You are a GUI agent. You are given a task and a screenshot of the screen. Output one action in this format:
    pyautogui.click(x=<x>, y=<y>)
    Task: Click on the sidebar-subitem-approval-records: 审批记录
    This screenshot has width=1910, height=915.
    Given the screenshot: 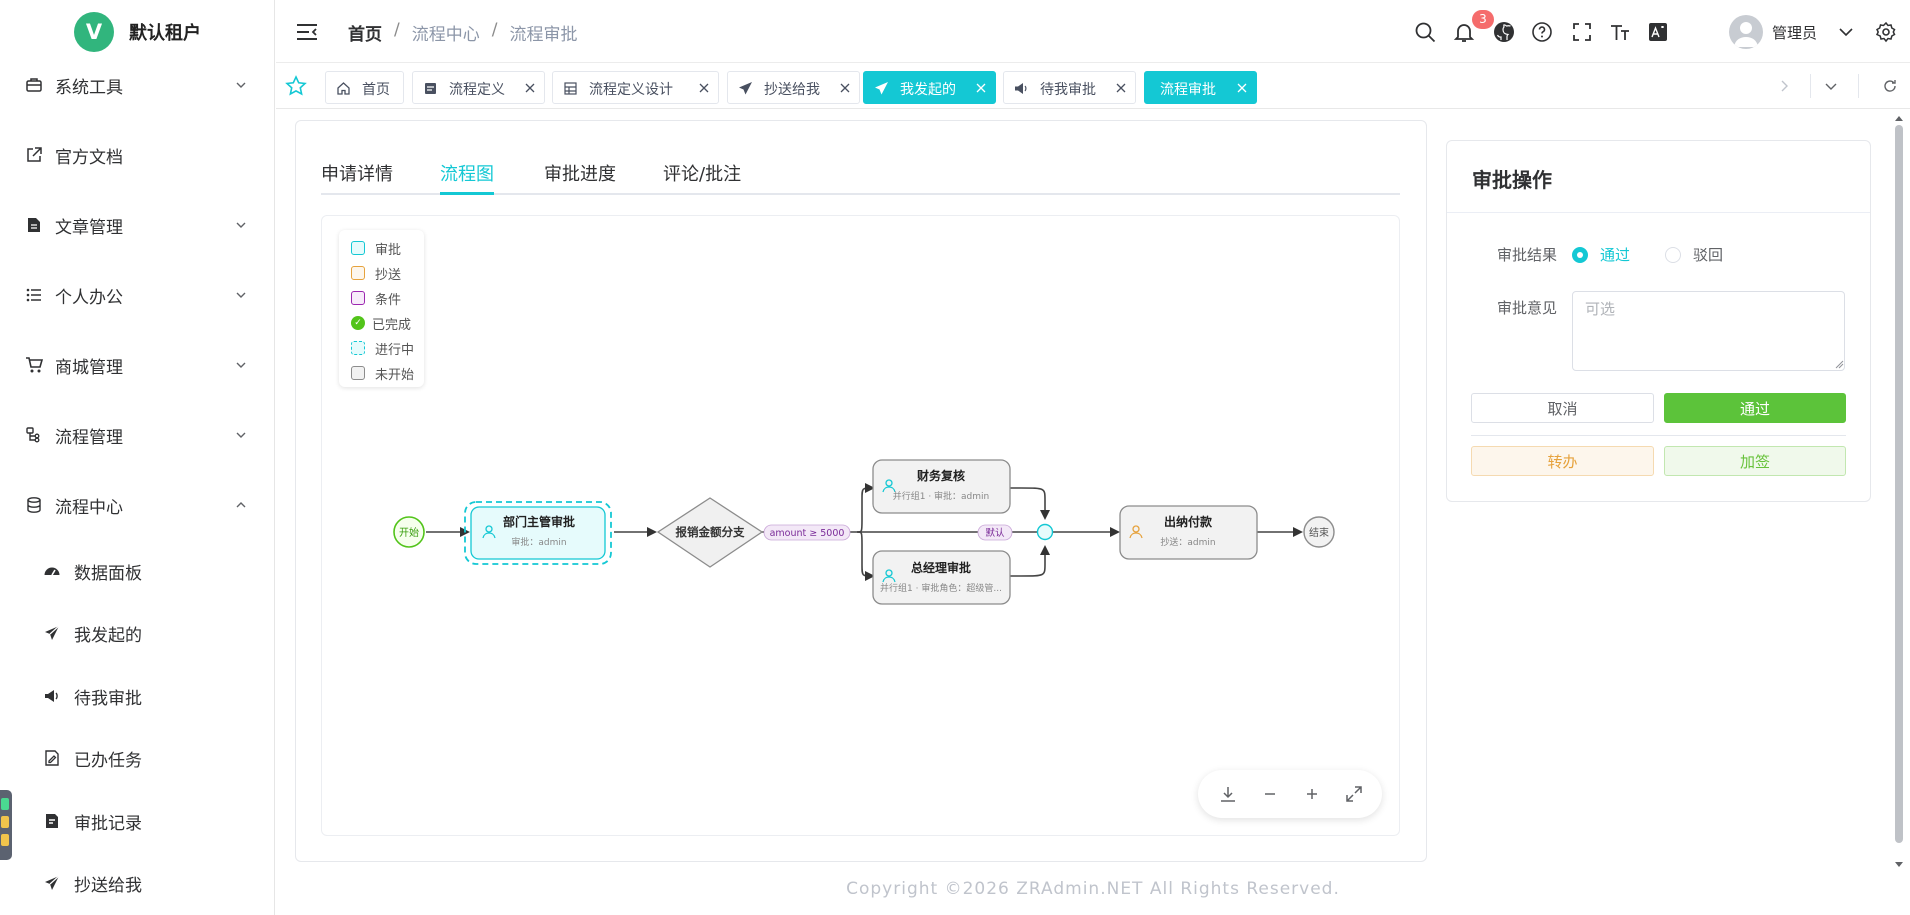 What is the action you would take?
    pyautogui.click(x=137, y=821)
    